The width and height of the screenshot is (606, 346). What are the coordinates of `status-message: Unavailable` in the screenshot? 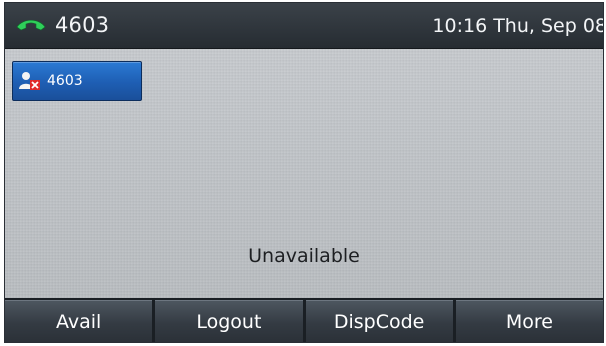 It's located at (304, 256).